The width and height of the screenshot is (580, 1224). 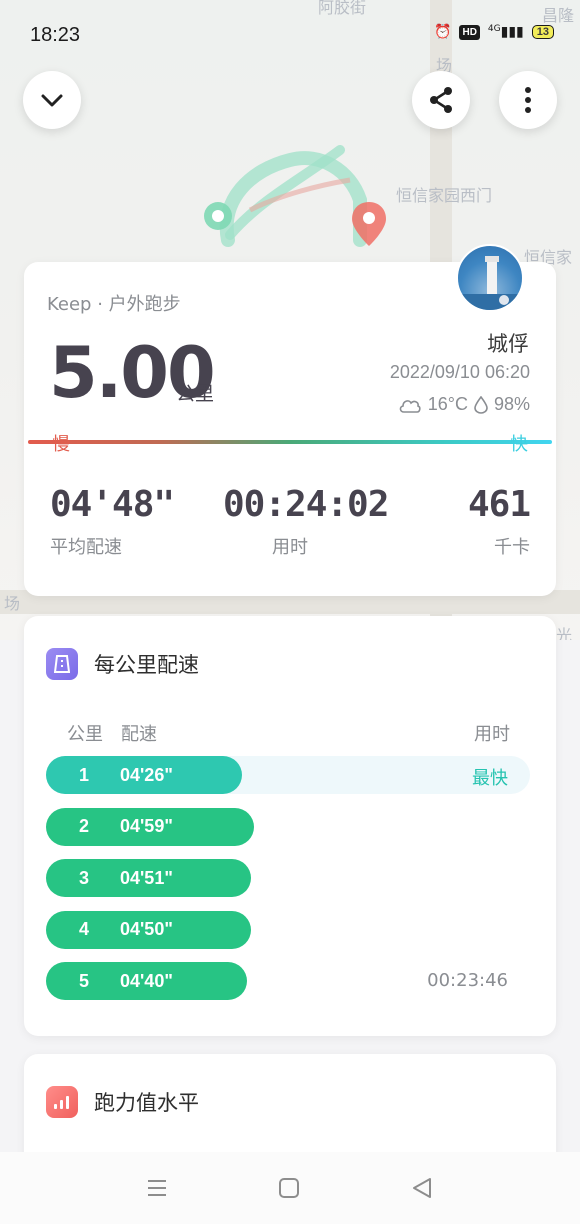 What do you see at coordinates (62, 664) in the screenshot?
I see `pace-icon` at bounding box center [62, 664].